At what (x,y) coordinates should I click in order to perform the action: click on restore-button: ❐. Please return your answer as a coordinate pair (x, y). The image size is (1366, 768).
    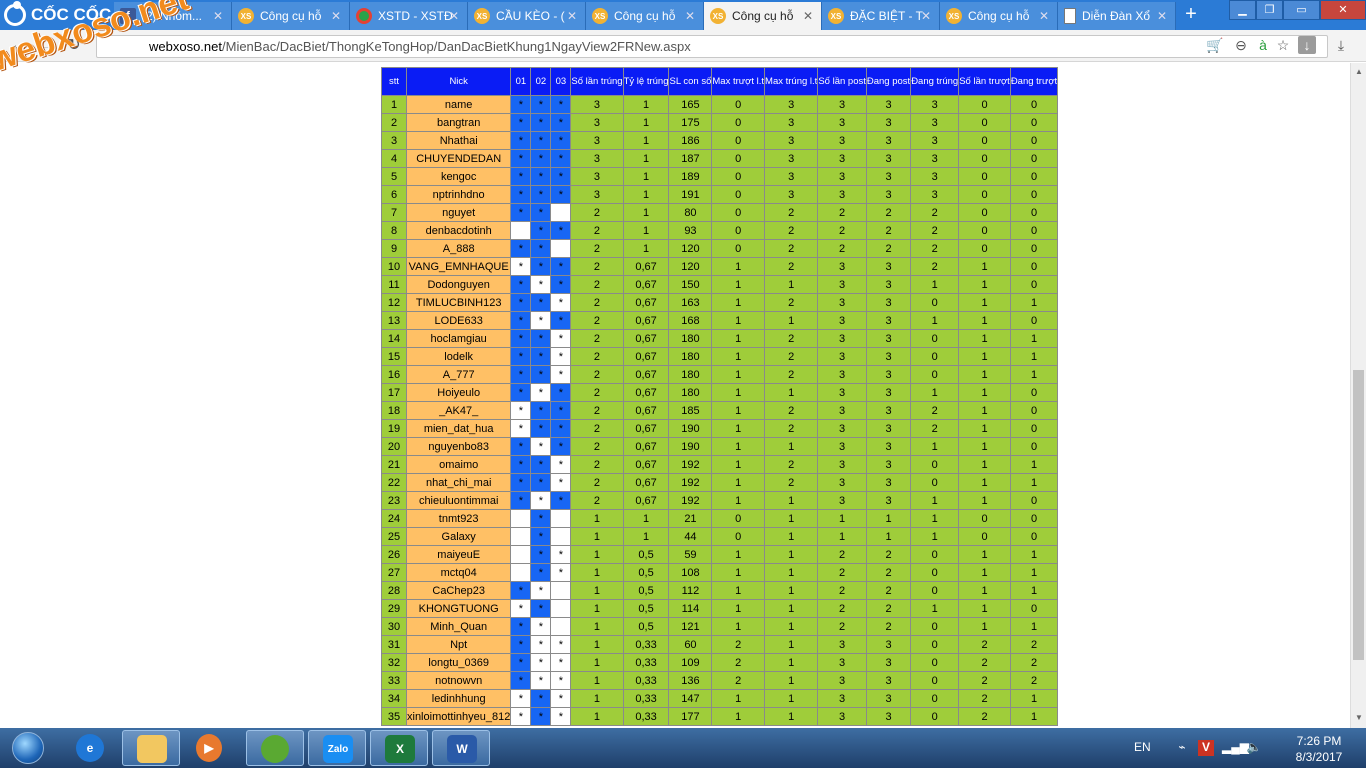
    Looking at the image, I should click on (1269, 10).